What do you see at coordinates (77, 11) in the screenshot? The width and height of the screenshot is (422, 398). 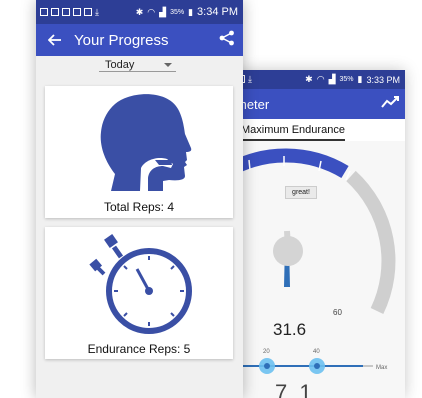 I see `accessibility-icon` at bounding box center [77, 11].